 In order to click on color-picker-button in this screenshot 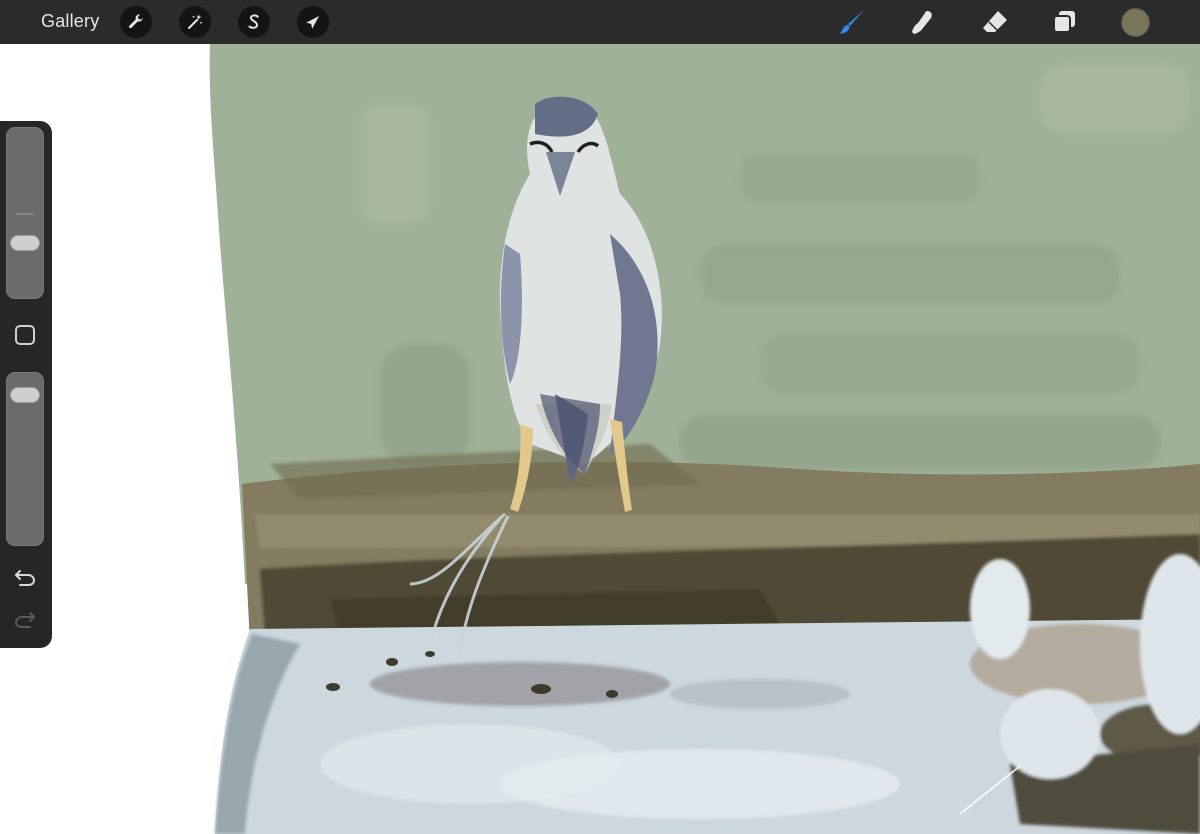, I will do `click(1135, 22)`.